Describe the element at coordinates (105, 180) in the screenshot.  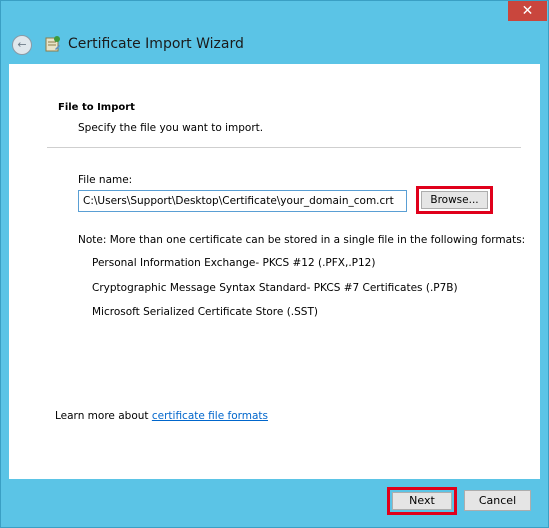
I see `file-name-label: File name:` at that location.